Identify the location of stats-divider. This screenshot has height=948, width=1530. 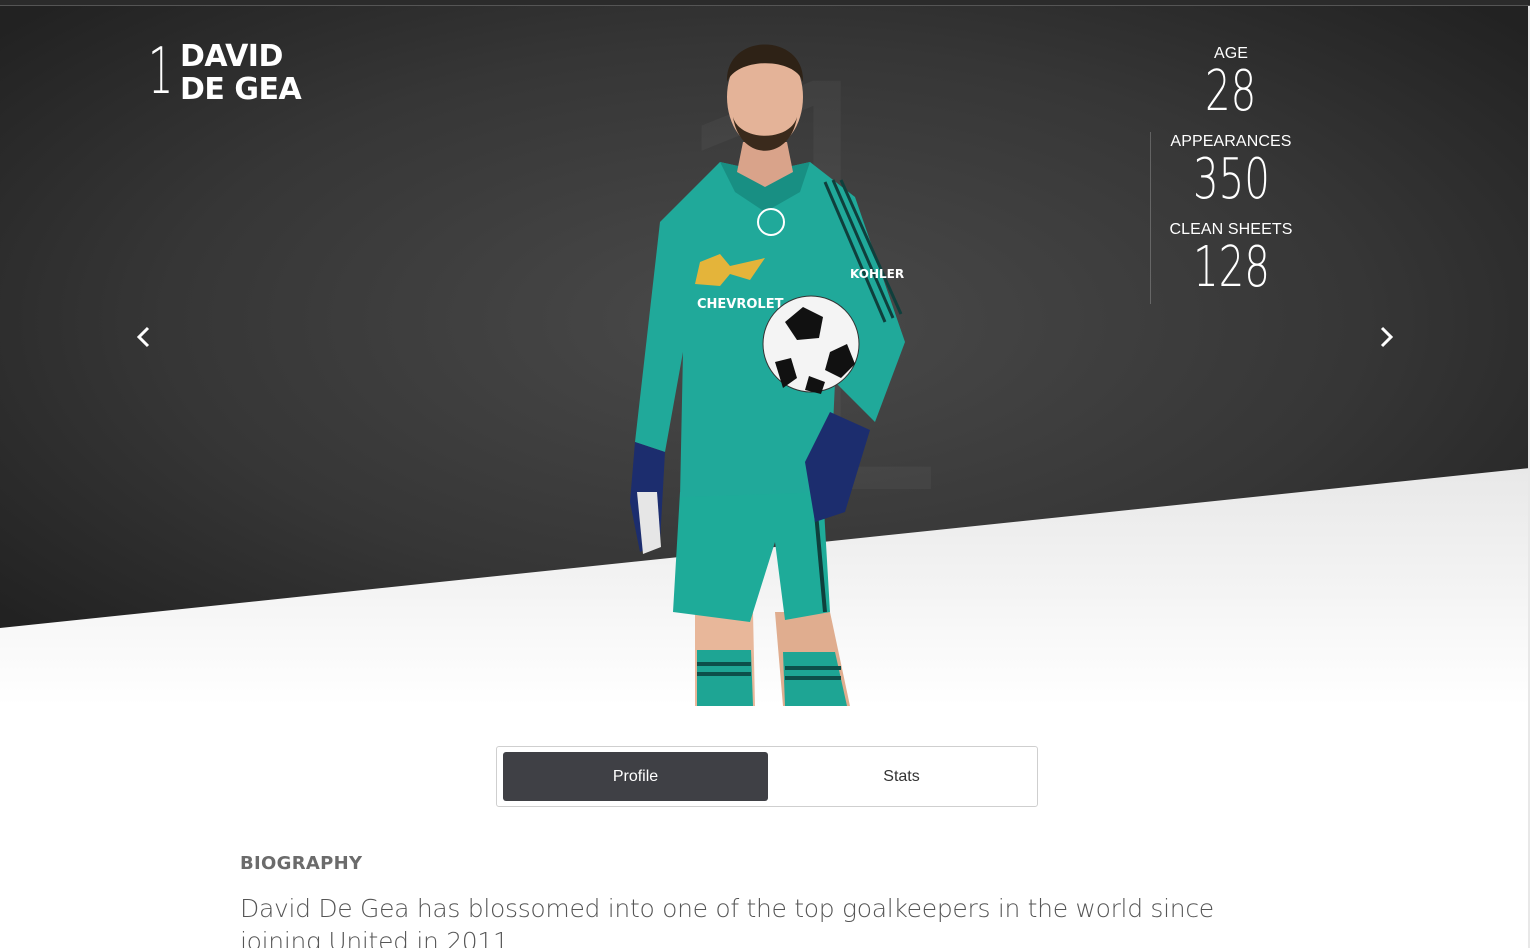
(1150, 218).